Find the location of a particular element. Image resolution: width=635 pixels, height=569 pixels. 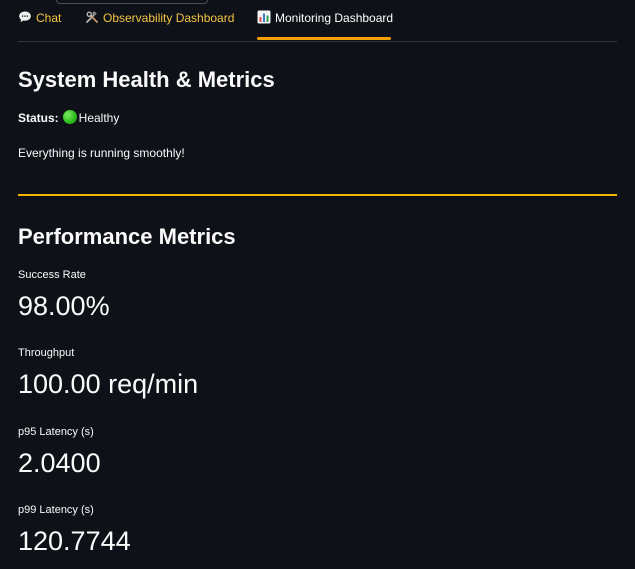

metric-value-p99-latency: 120.7744 is located at coordinates (74, 541).